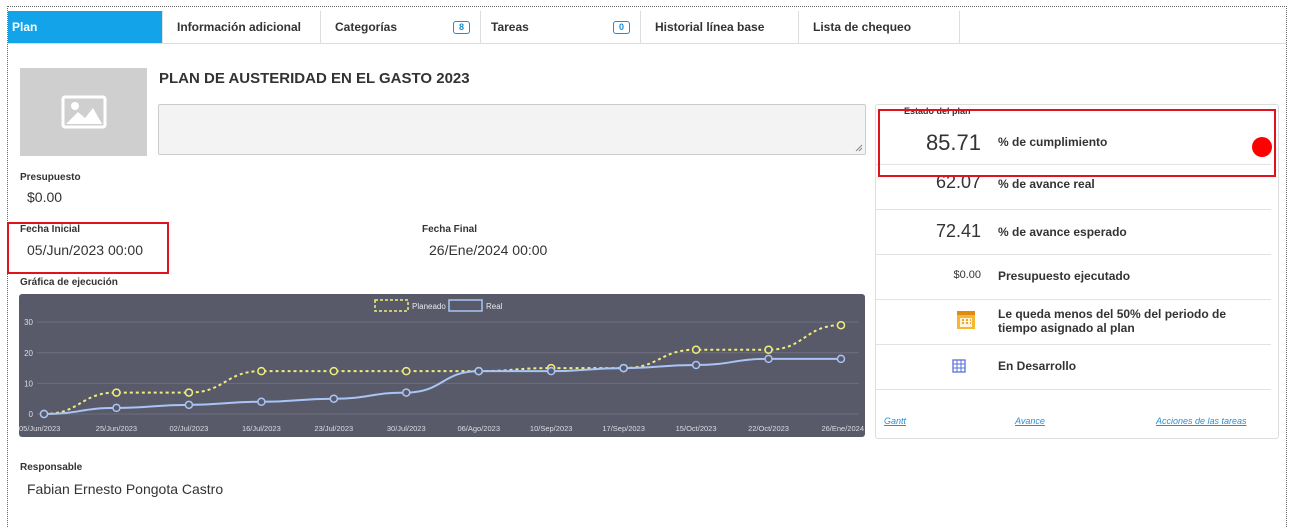  What do you see at coordinates (125, 489) in the screenshot?
I see `responsible-value: Fabian Ernesto Pongota Castro` at bounding box center [125, 489].